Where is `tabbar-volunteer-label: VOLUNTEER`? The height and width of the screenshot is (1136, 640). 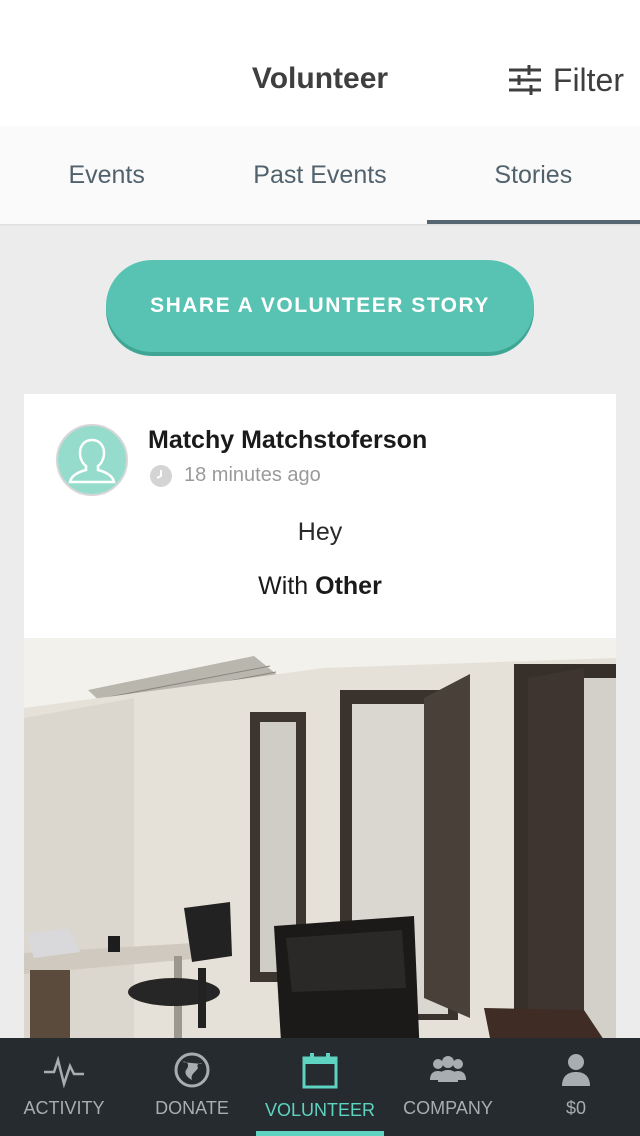 tabbar-volunteer-label: VOLUNTEER is located at coordinates (320, 1110).